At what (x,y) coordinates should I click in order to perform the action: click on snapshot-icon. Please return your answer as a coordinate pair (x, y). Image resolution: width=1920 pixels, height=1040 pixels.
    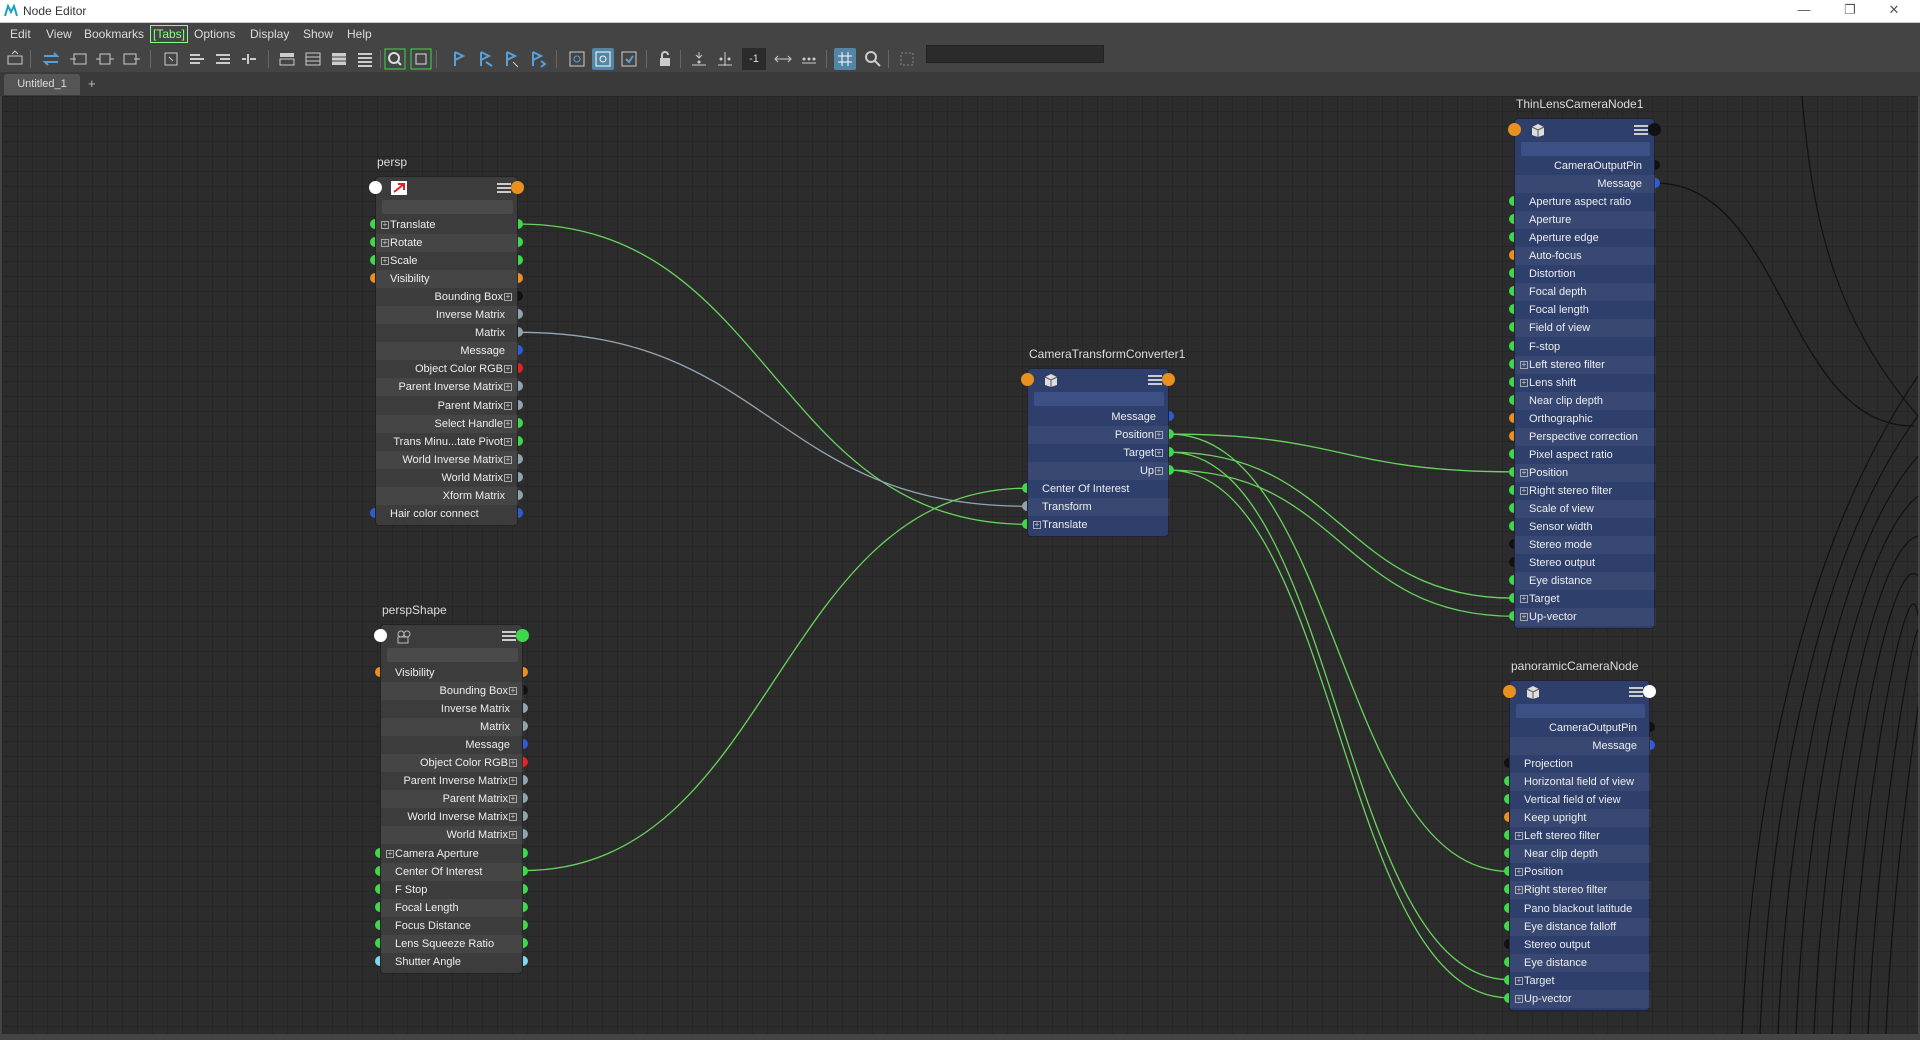
    Looking at the image, I should click on (577, 59).